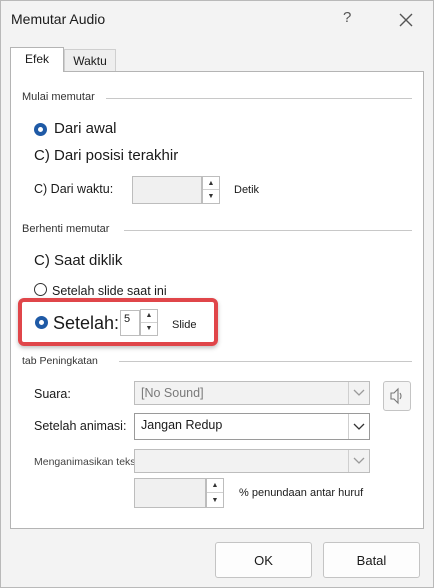  What do you see at coordinates (78, 260) in the screenshot?
I see `label-on-click: C) Saat diklik` at bounding box center [78, 260].